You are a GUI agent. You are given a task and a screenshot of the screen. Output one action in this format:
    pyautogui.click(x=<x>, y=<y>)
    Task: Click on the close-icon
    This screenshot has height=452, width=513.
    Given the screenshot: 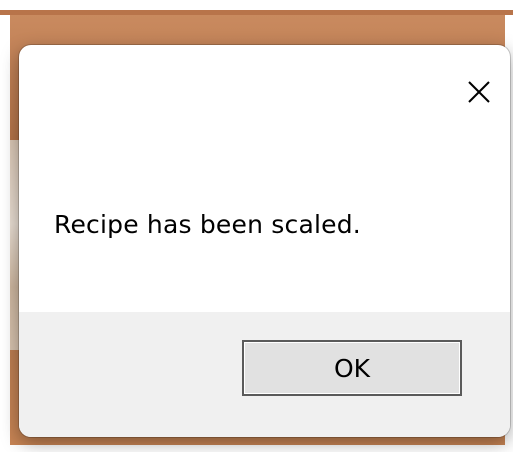 What is the action you would take?
    pyautogui.click(x=479, y=92)
    